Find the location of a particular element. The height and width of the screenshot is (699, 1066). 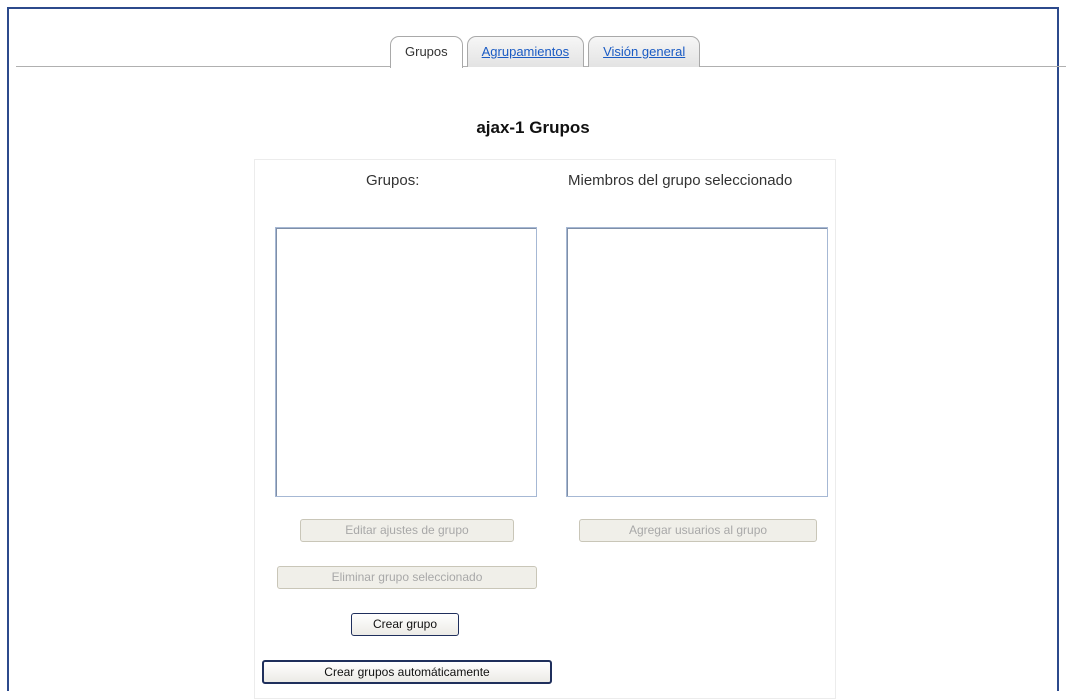

add-users-to-group-button: Agregar usuarios al grupo is located at coordinates (698, 530).